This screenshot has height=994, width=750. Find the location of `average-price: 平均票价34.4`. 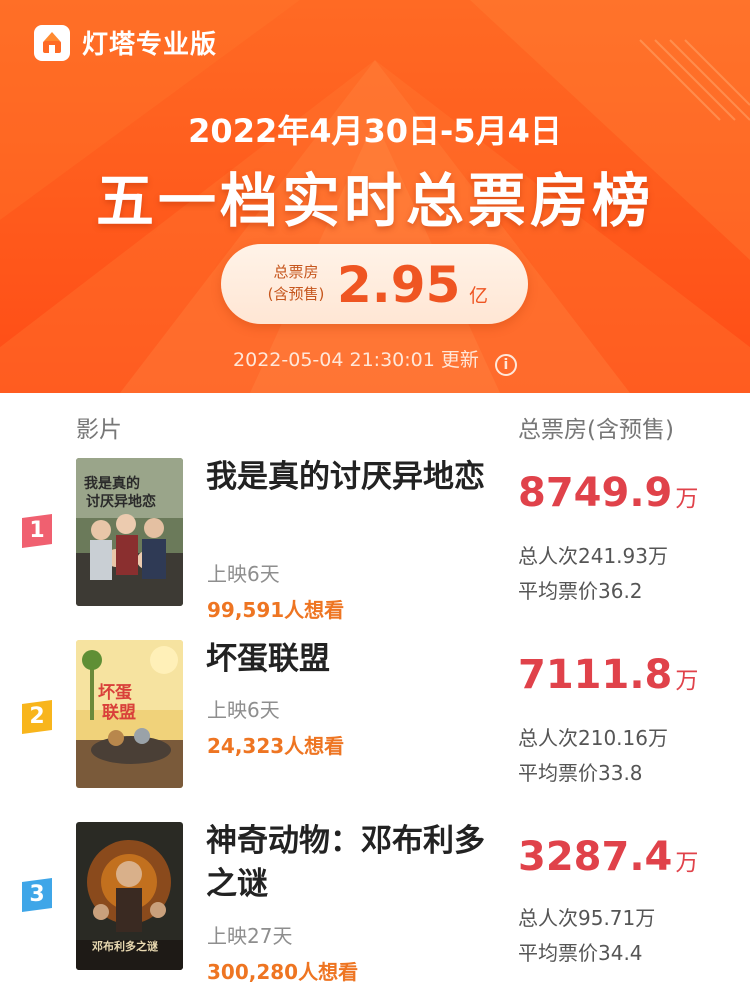

average-price: 平均票价34.4 is located at coordinates (580, 953).